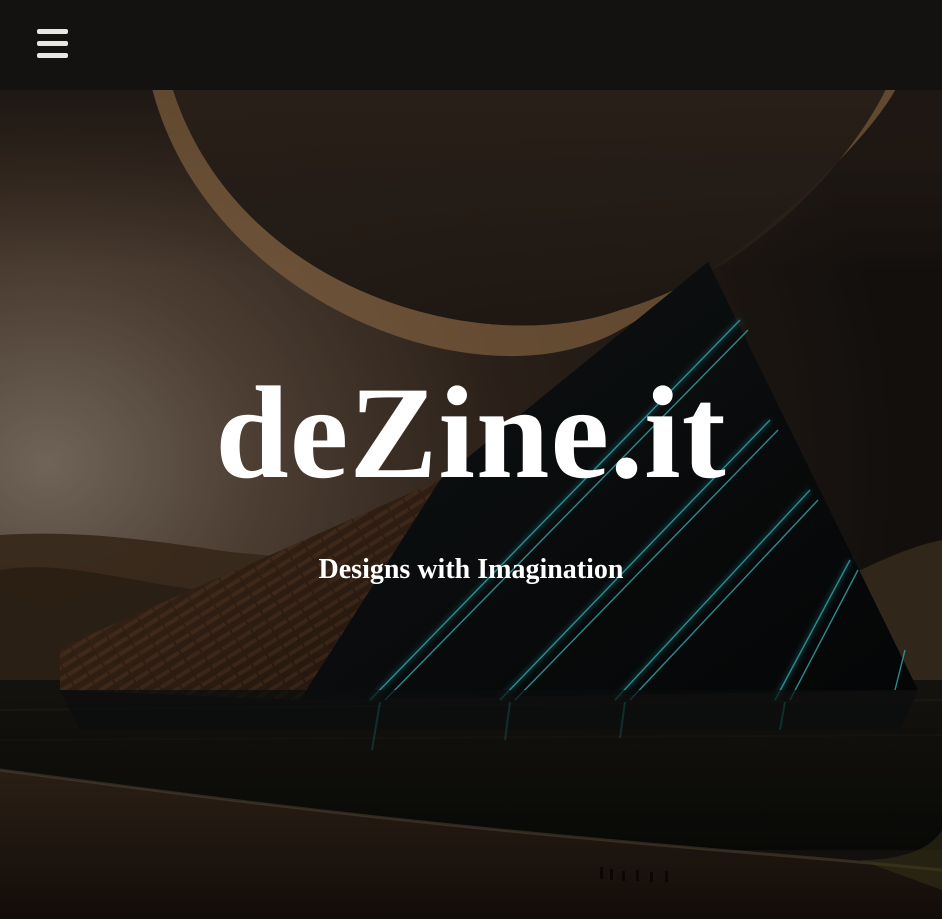 The height and width of the screenshot is (919, 942). I want to click on menu-bar-top, so click(52, 31).